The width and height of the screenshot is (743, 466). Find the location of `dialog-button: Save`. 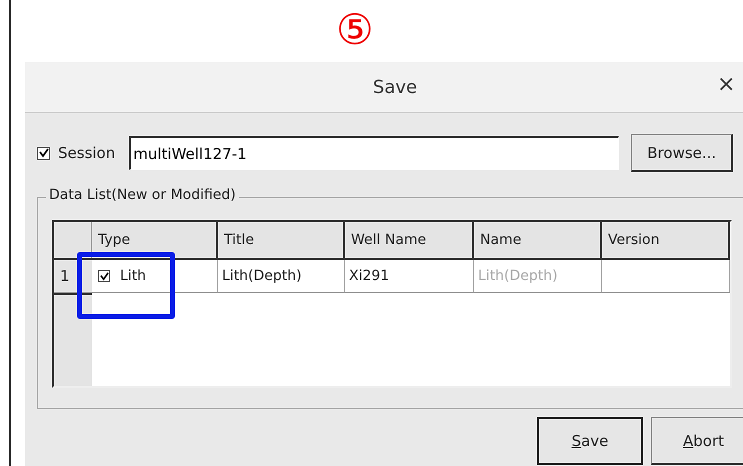

dialog-button: Save is located at coordinates (590, 441).